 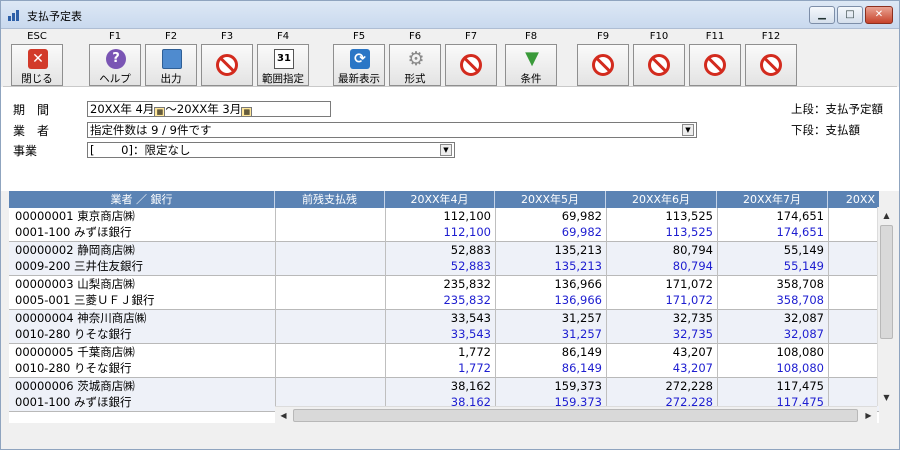 What do you see at coordinates (440, 199) in the screenshot?
I see `column-header-month: 20XX年4月` at bounding box center [440, 199].